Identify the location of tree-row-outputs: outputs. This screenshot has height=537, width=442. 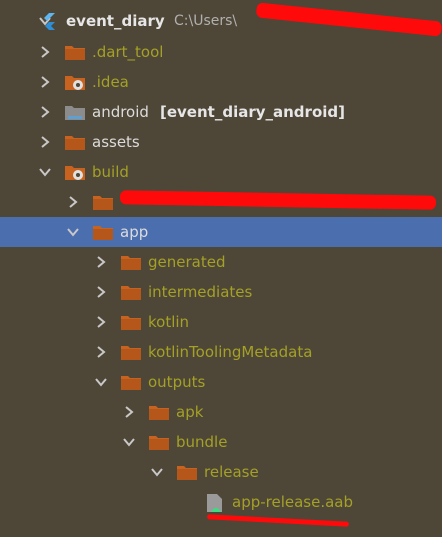
(221, 382).